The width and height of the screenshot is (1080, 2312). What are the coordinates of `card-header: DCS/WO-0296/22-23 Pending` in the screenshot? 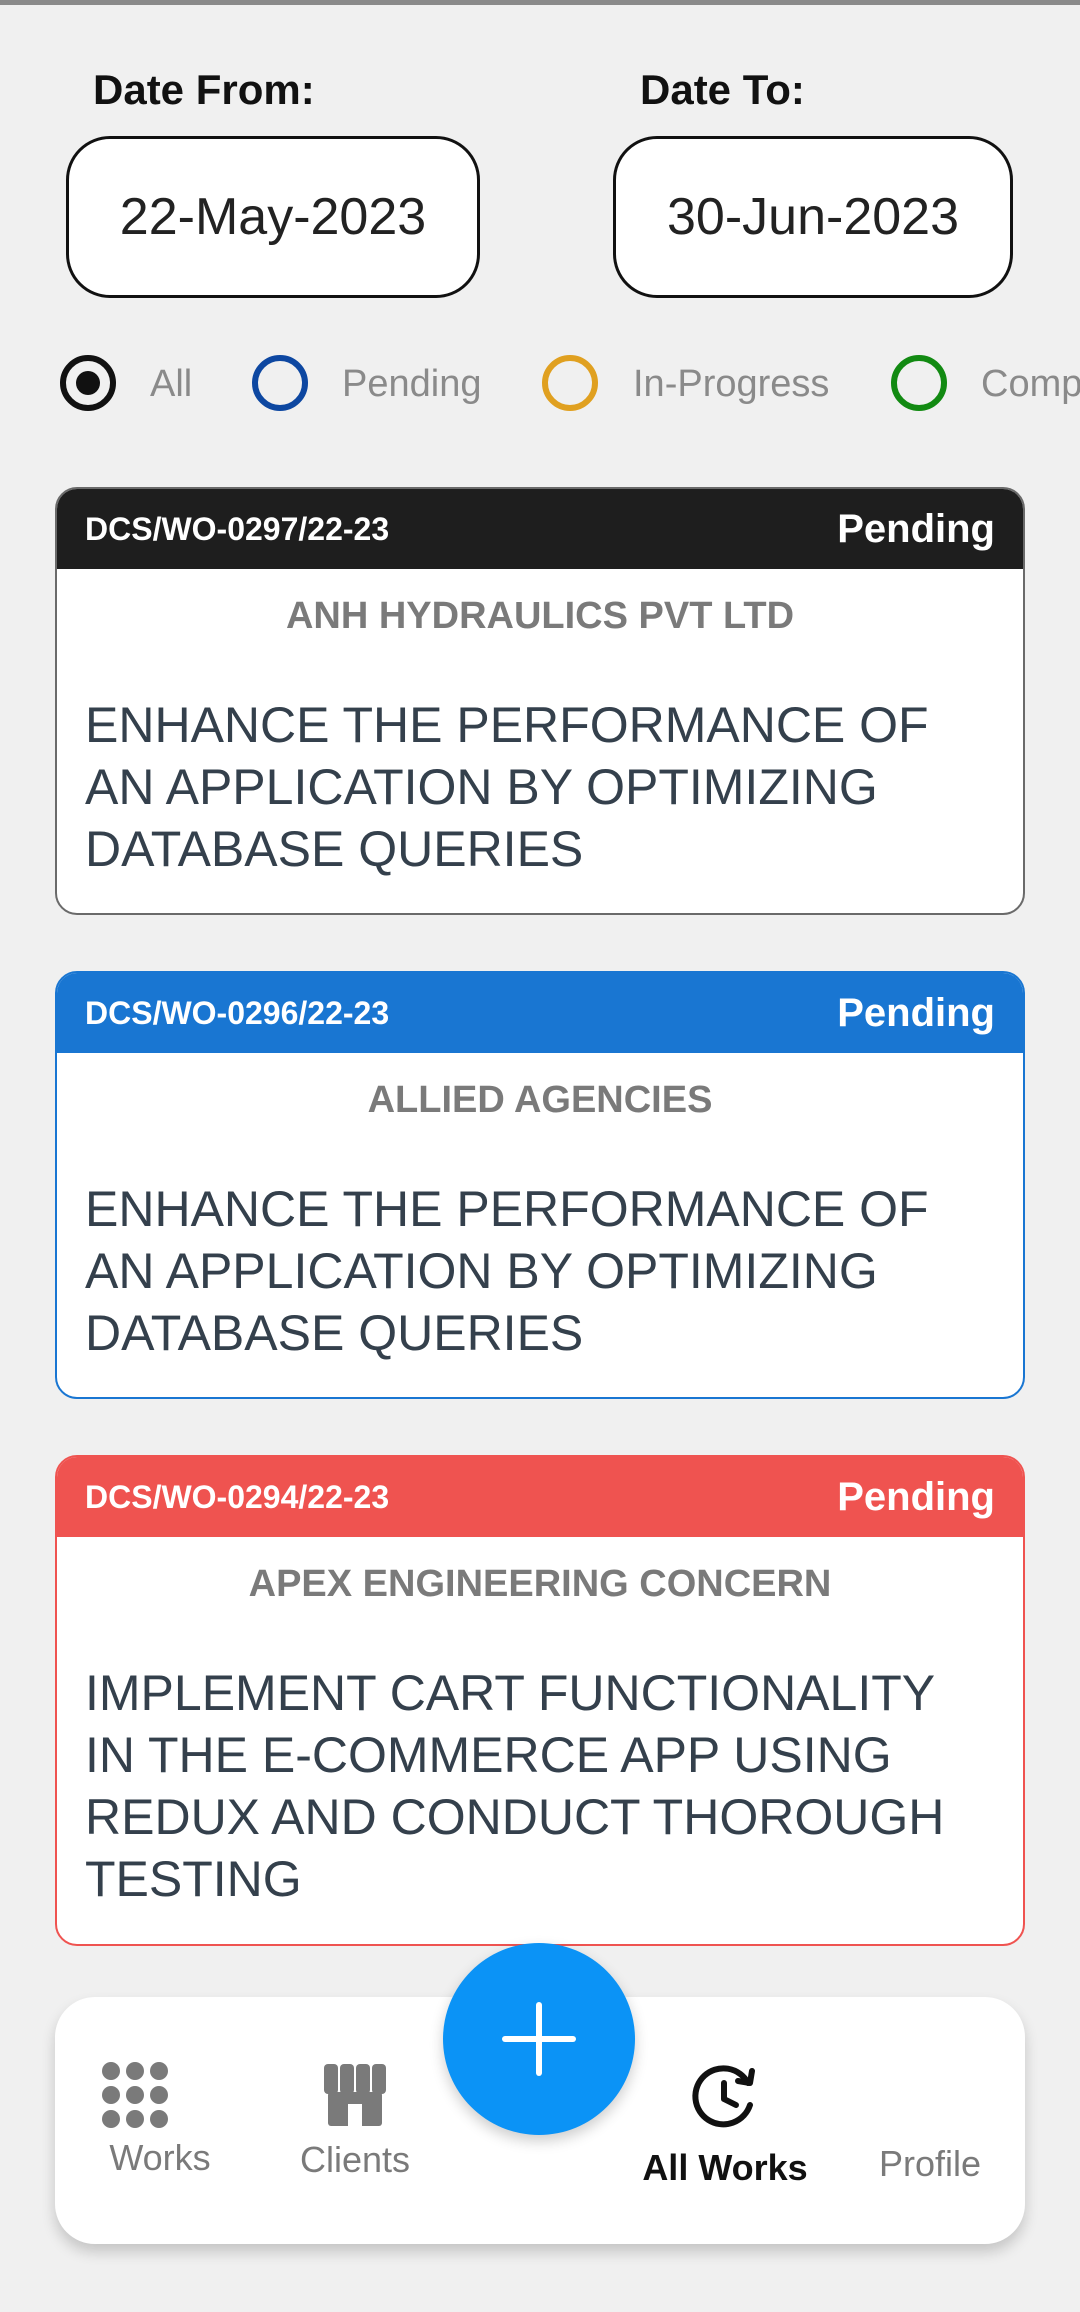 It's located at (540, 1013).